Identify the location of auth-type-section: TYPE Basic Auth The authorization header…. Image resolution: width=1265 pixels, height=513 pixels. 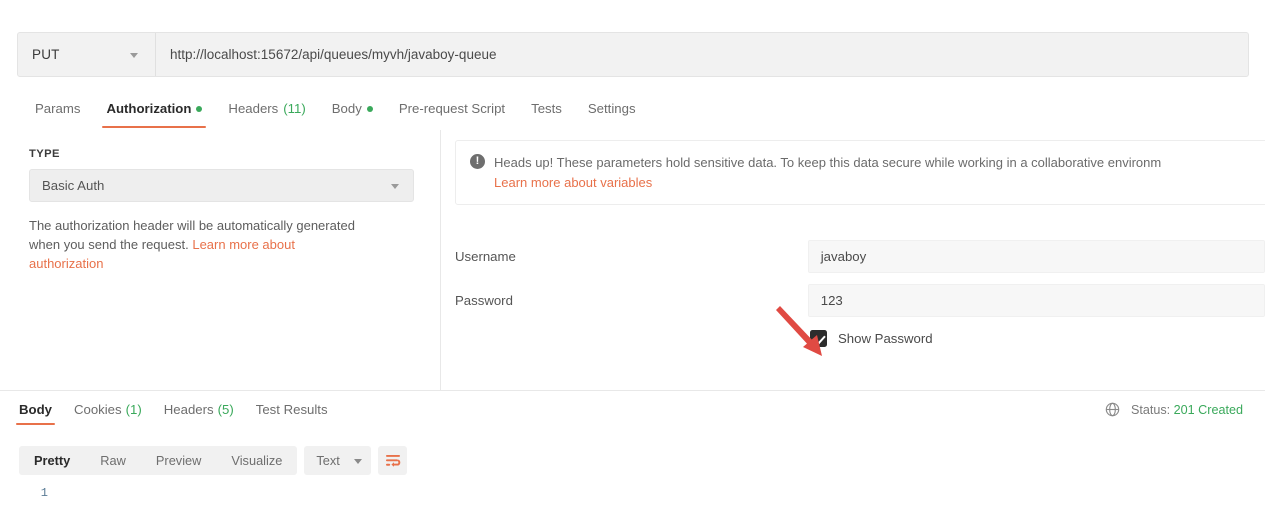
(224, 210).